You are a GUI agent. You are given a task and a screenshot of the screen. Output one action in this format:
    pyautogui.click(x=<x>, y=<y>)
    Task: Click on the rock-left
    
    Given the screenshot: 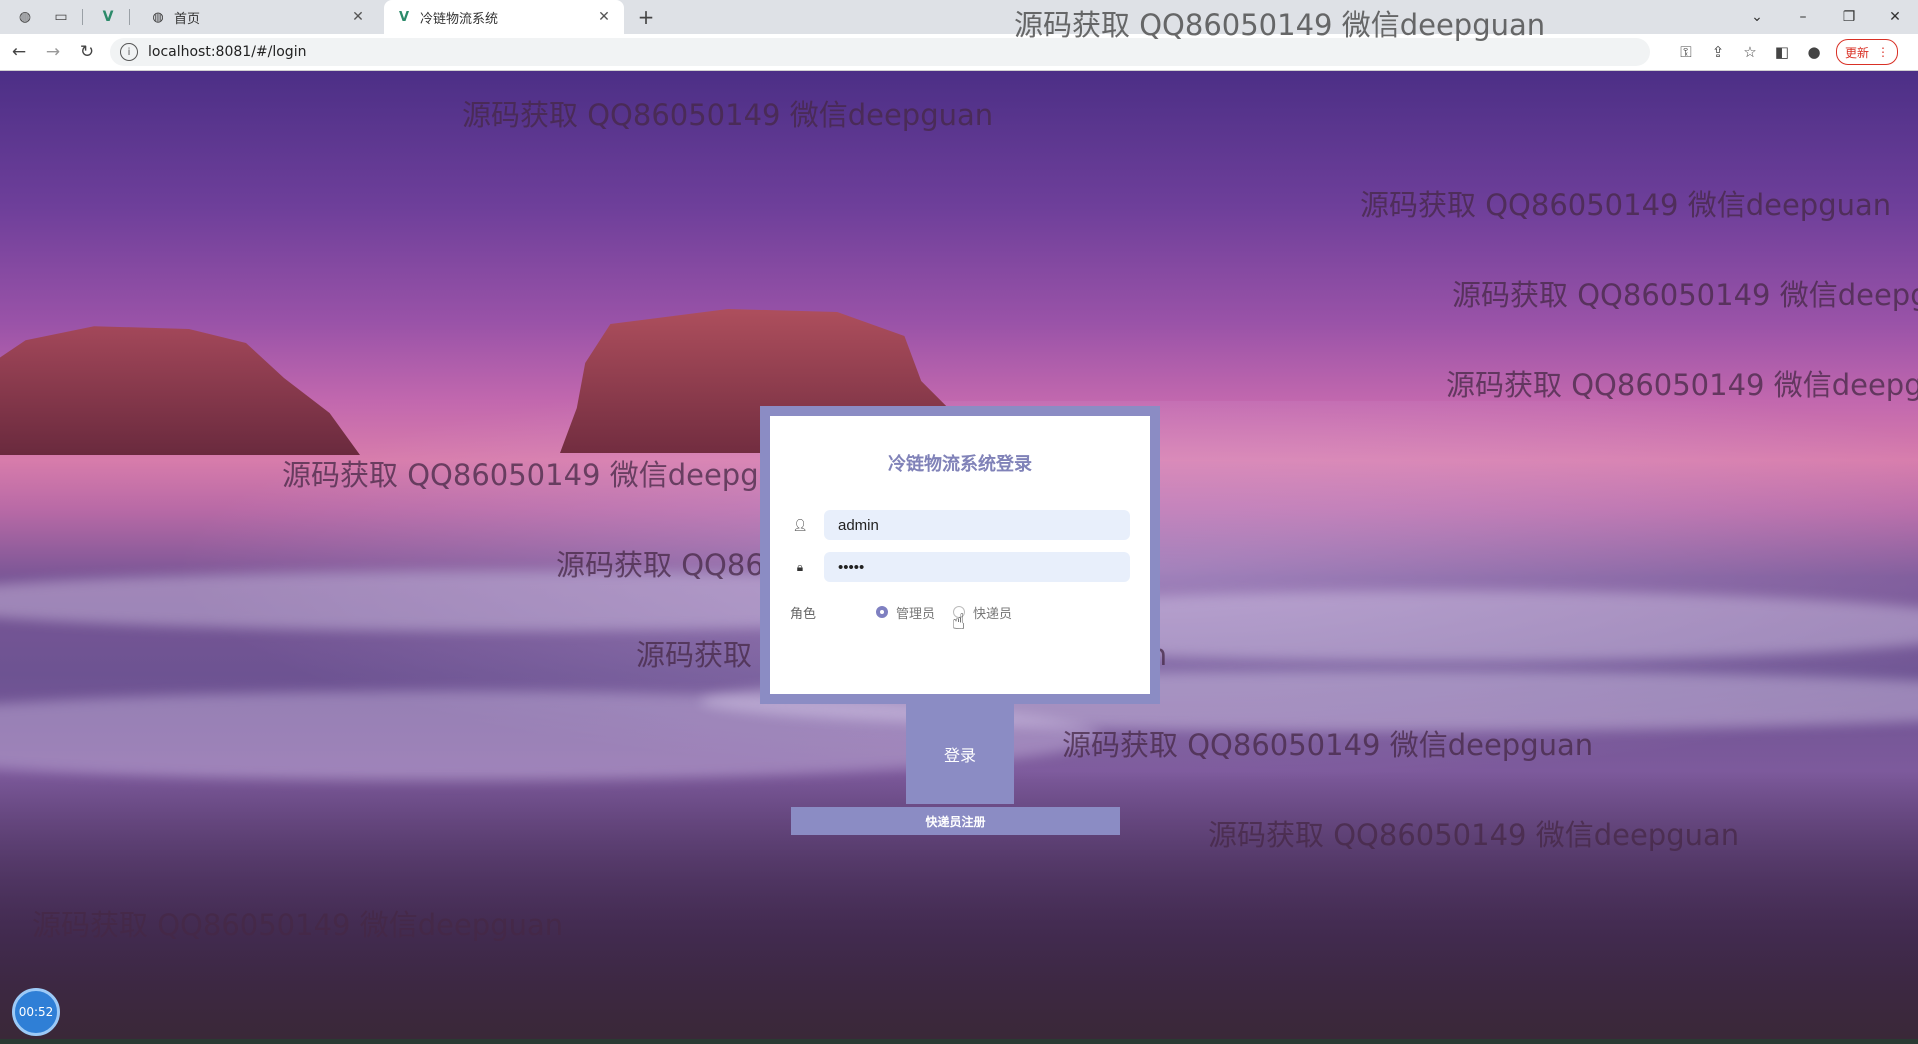 What is the action you would take?
    pyautogui.click(x=180, y=390)
    